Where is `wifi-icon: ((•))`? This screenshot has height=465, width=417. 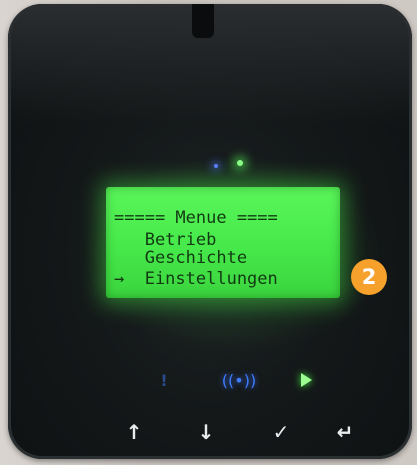
wifi-icon: ((•)) is located at coordinates (239, 380).